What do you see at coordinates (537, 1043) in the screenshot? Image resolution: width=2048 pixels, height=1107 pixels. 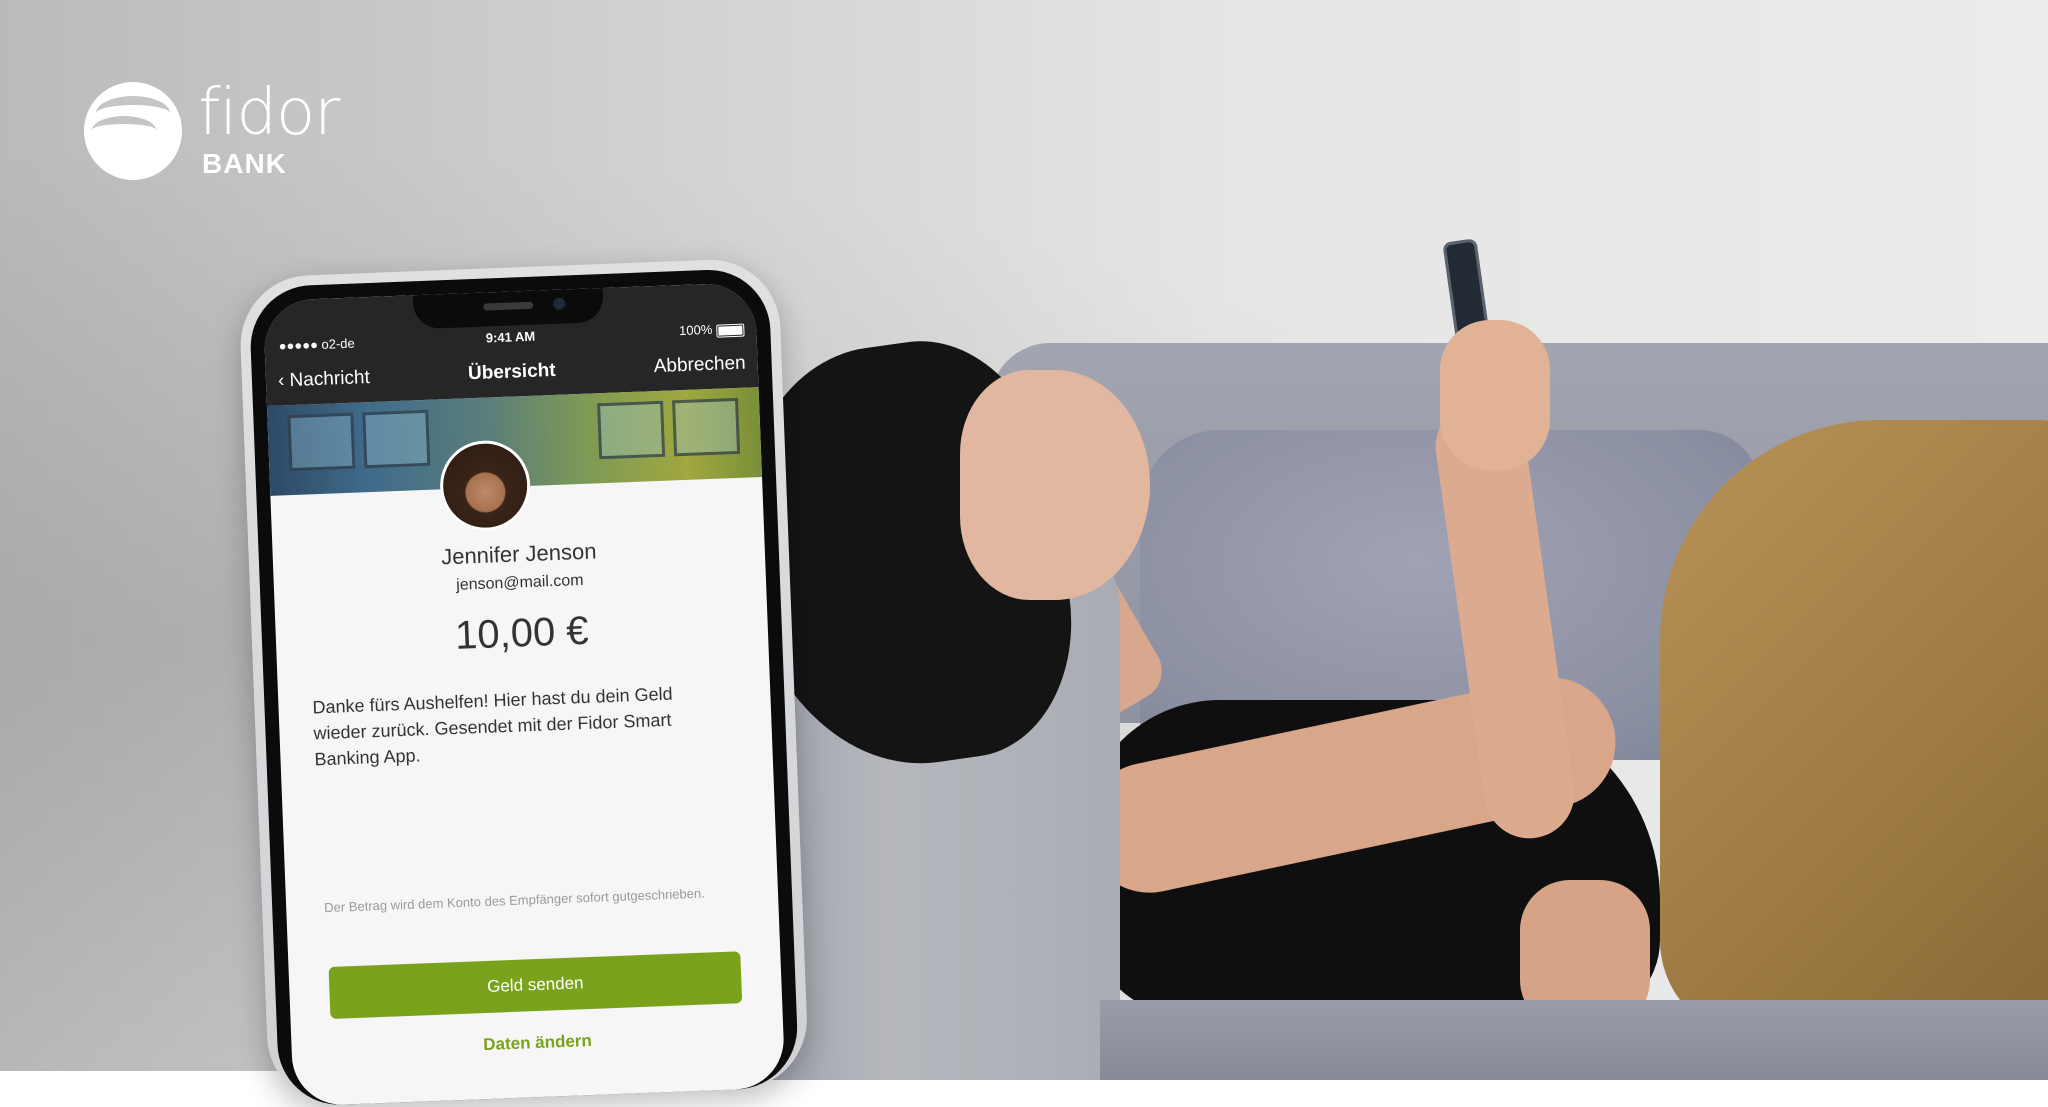 I see `edit-data-link: Daten ändern` at bounding box center [537, 1043].